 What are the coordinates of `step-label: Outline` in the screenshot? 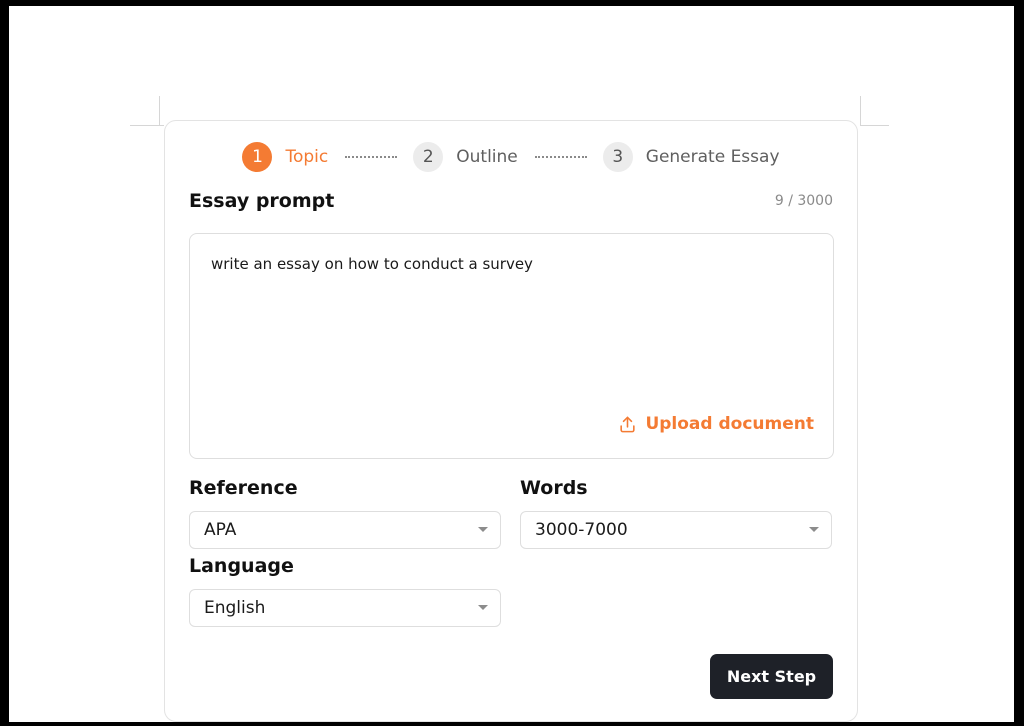 It's located at (487, 157).